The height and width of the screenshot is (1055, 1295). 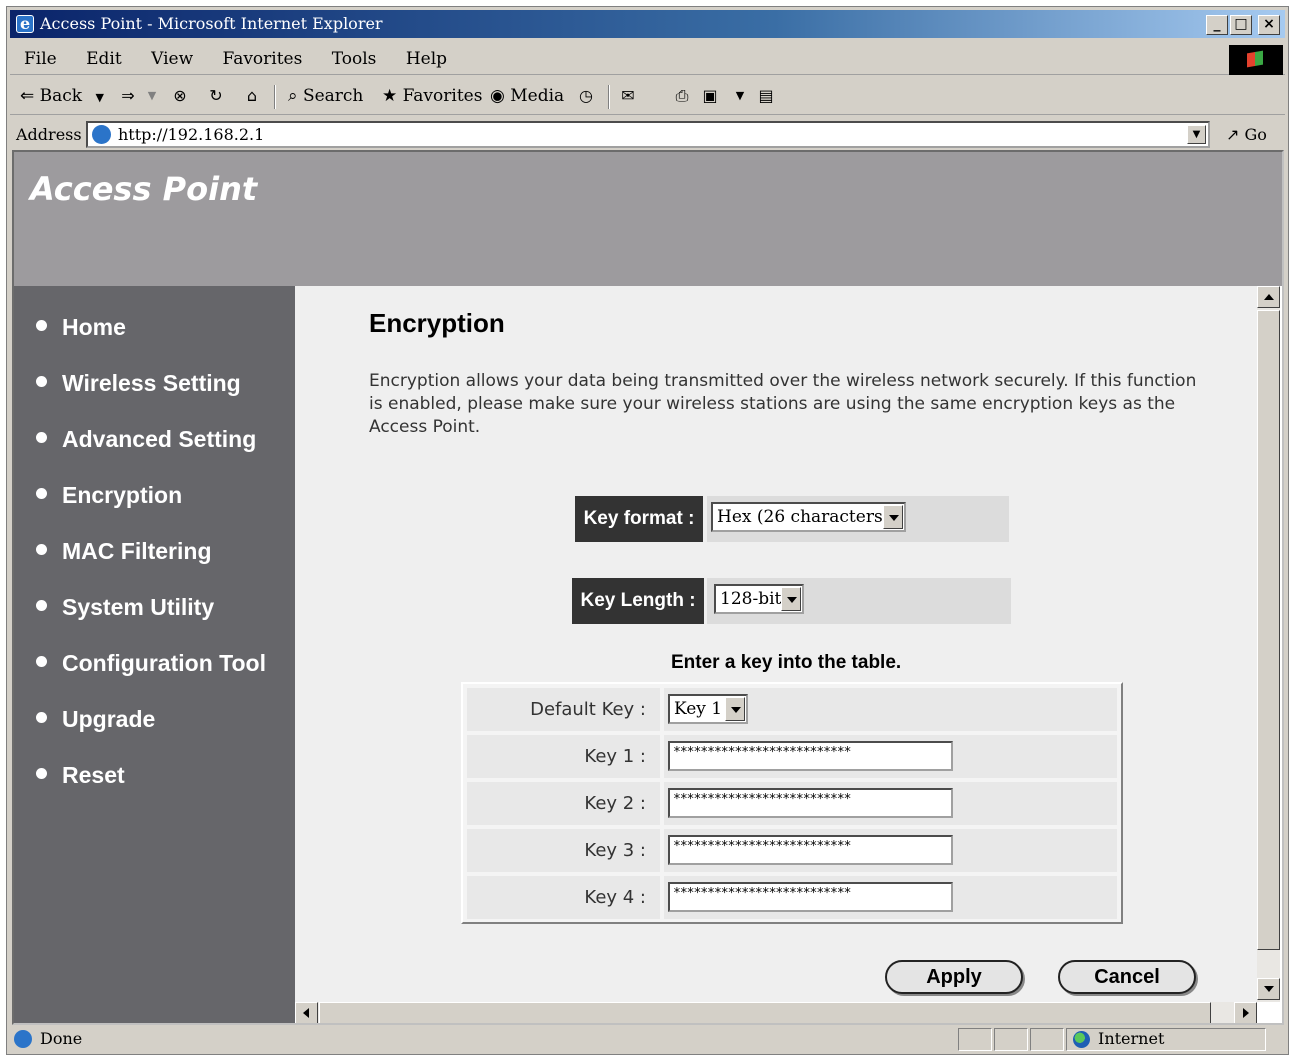 What do you see at coordinates (563, 756) in the screenshot?
I see `key-1-label: Key 1 :` at bounding box center [563, 756].